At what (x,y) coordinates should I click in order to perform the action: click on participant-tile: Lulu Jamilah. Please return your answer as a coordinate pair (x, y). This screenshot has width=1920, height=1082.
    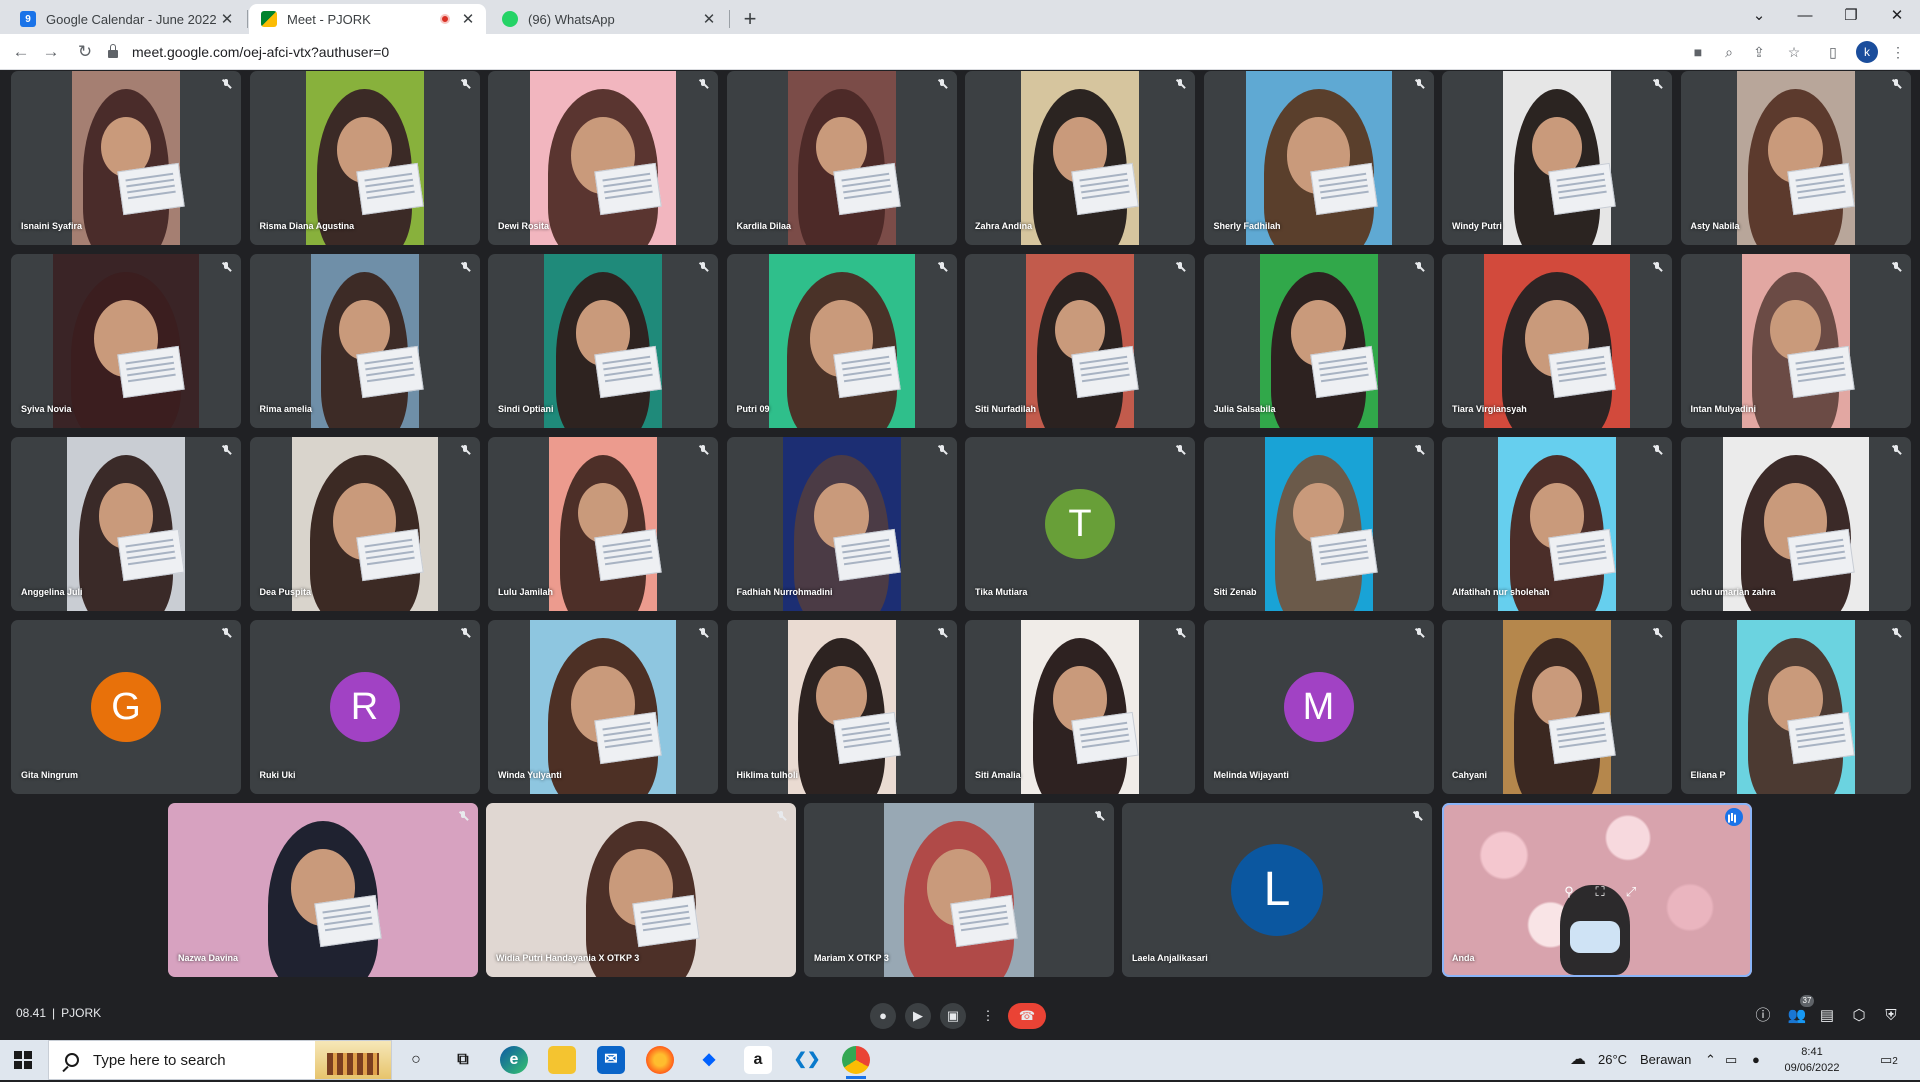
    Looking at the image, I should click on (603, 524).